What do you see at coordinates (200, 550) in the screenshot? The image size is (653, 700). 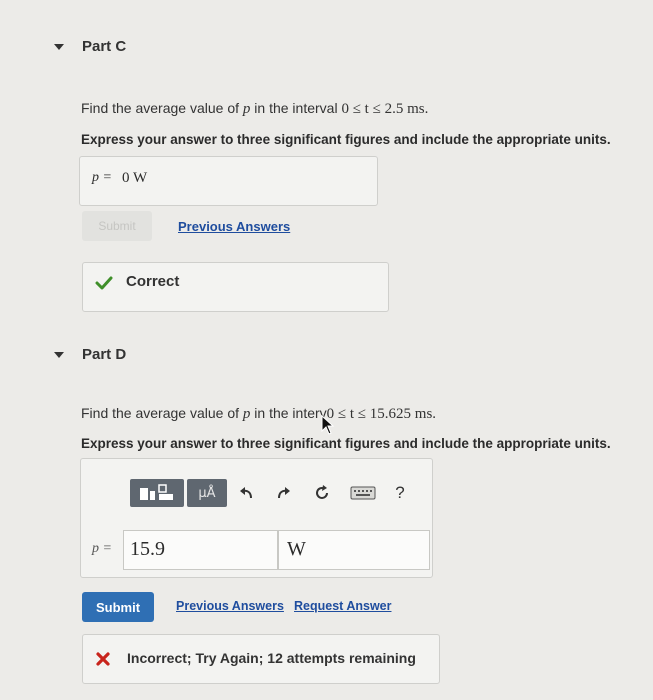 I see `value-input: 15.9` at bounding box center [200, 550].